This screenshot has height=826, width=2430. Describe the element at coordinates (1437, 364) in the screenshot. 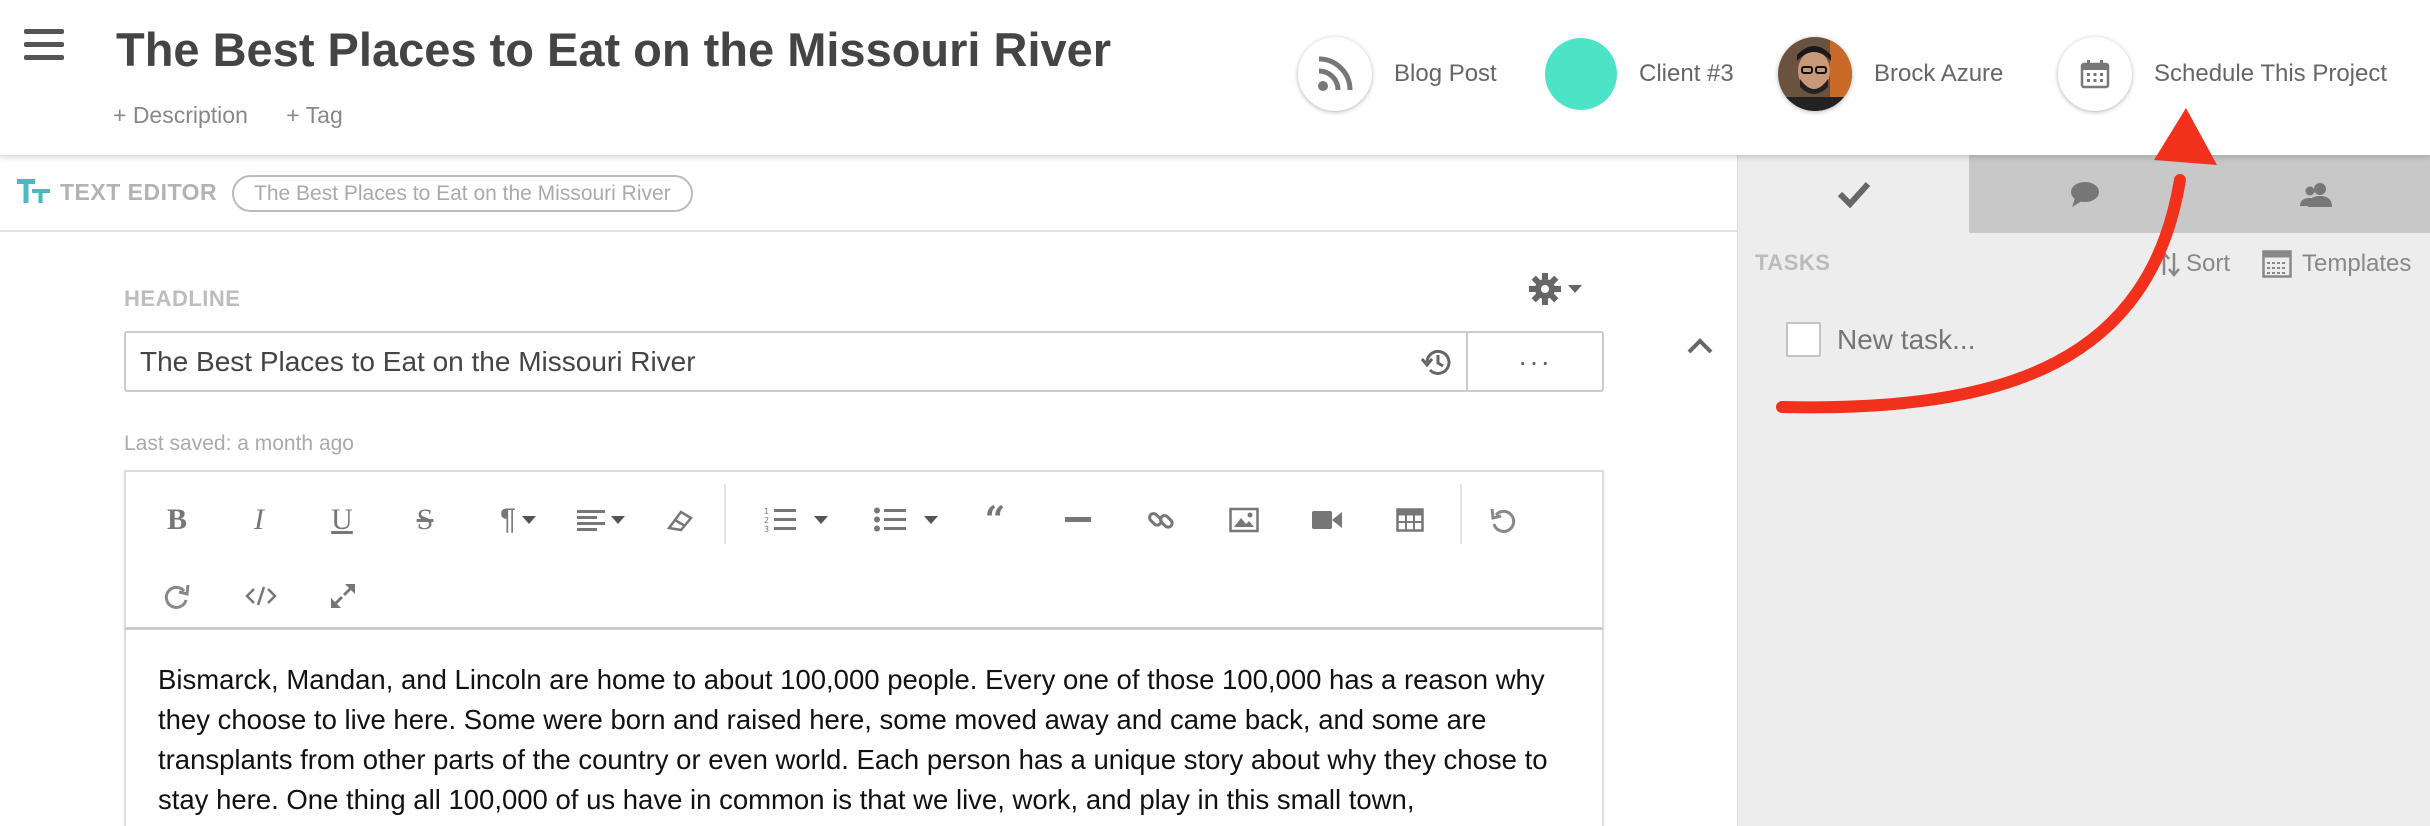

I see `history-icon` at that location.